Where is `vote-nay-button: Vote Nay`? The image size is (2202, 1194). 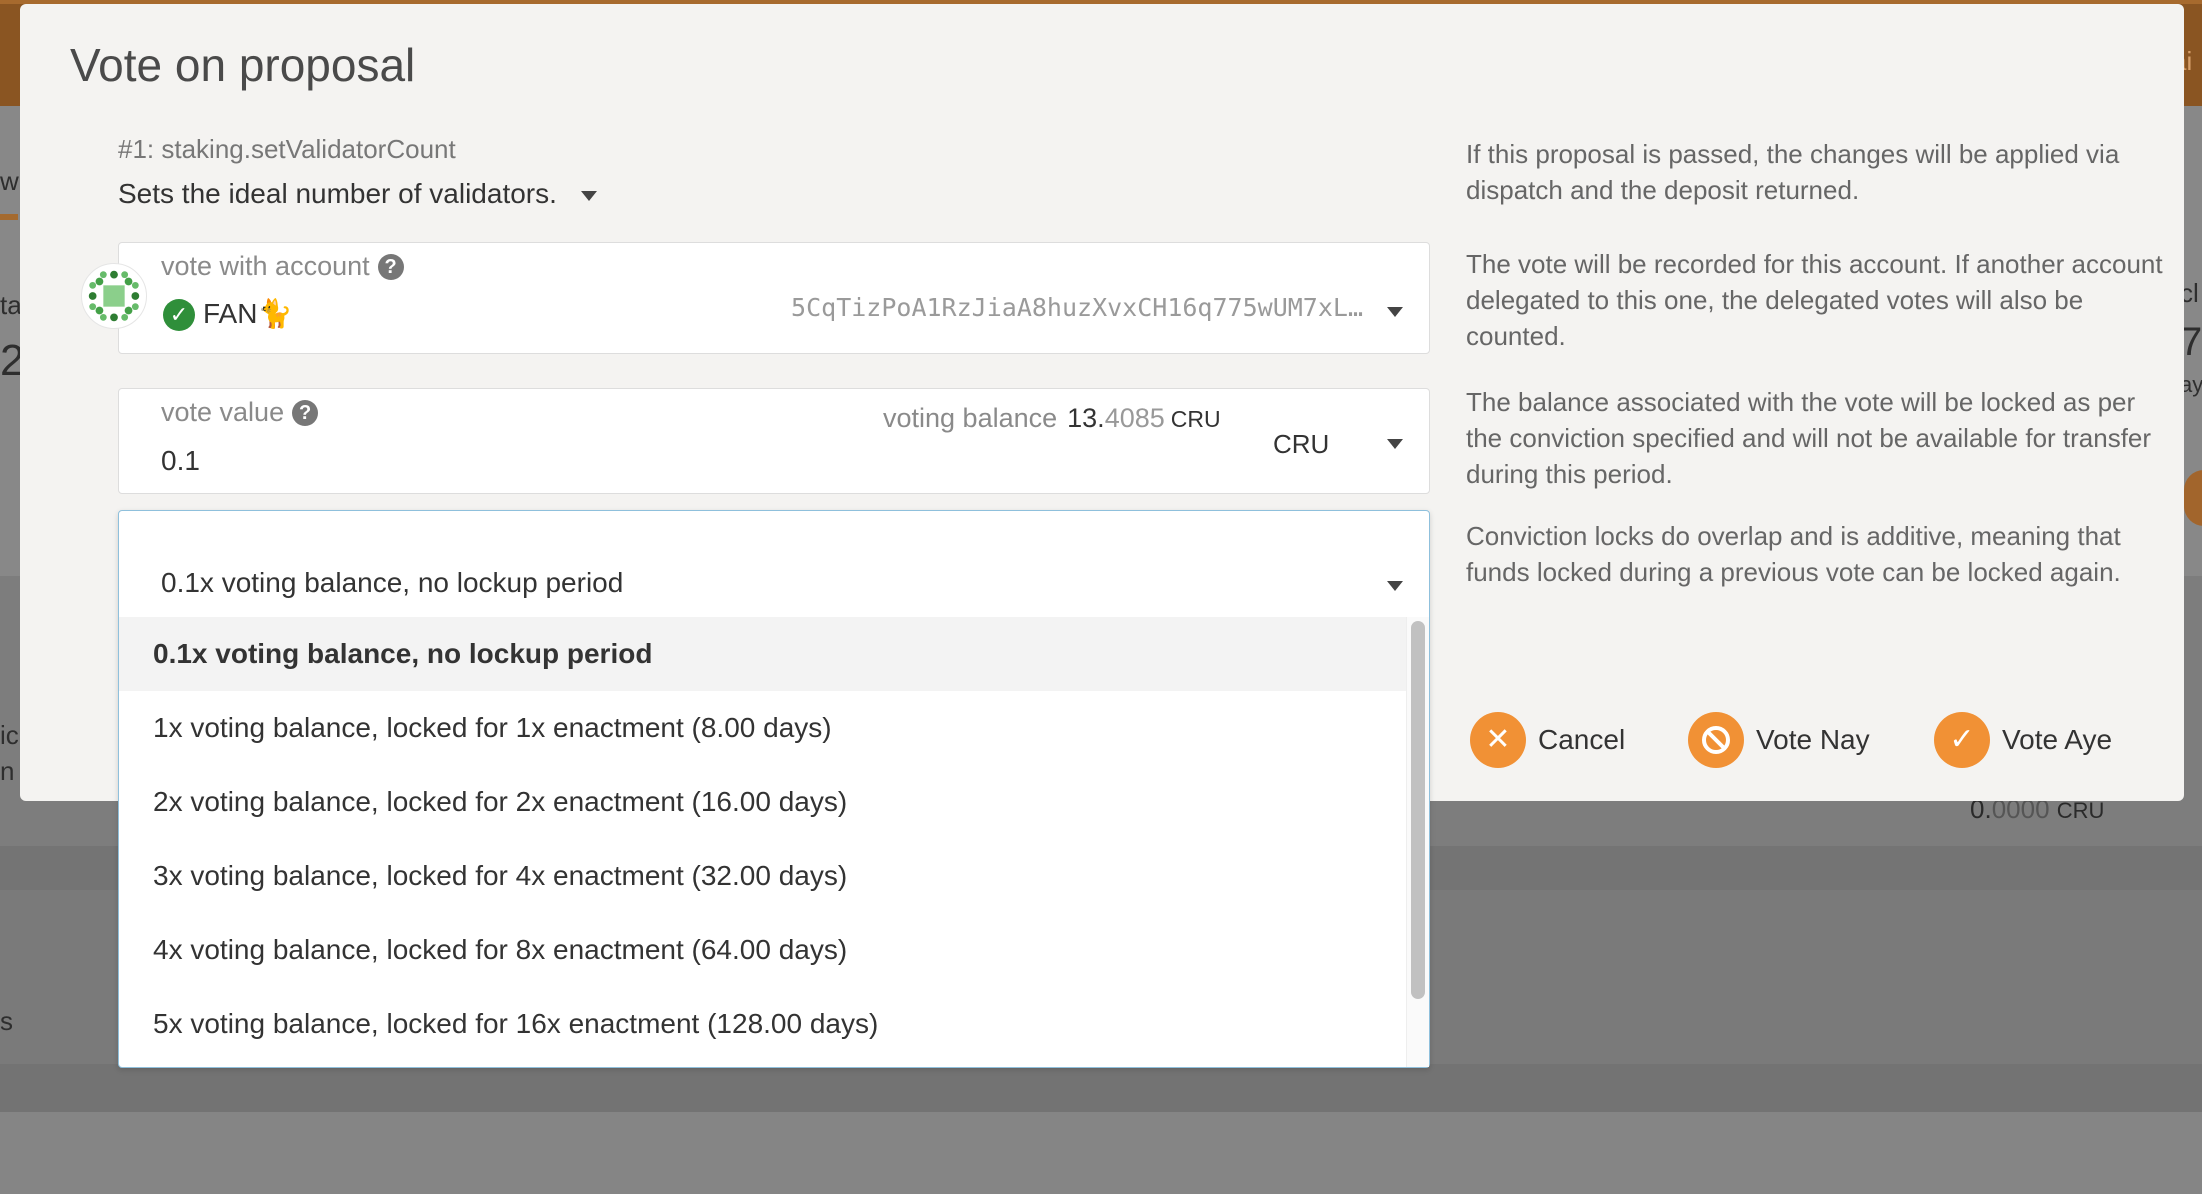 vote-nay-button: Vote Nay is located at coordinates (1786, 742).